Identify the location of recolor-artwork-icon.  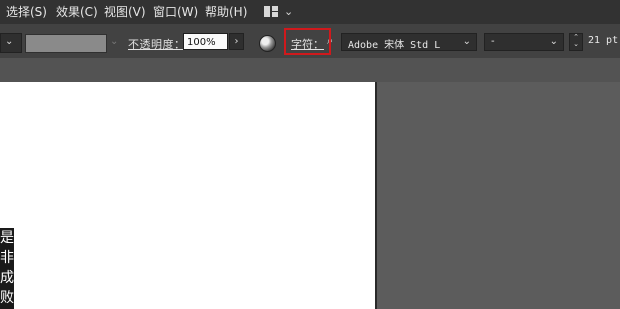
(267, 43).